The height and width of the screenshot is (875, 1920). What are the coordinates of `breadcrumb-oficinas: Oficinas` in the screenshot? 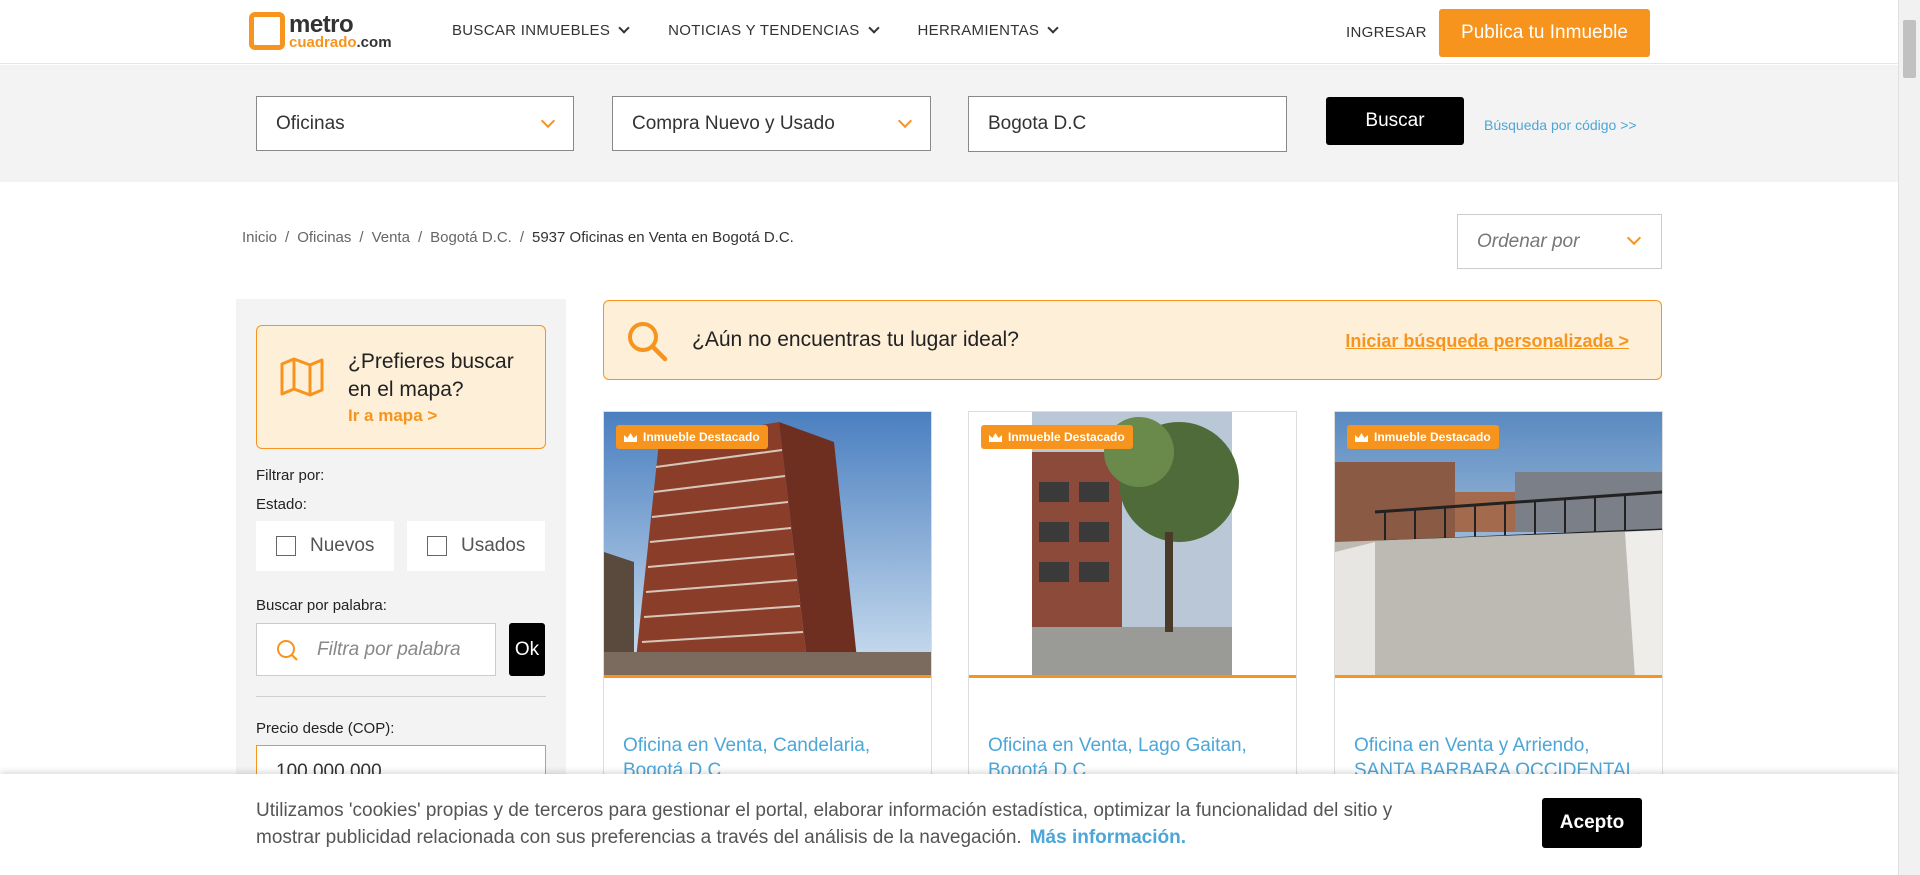 It's located at (324, 237).